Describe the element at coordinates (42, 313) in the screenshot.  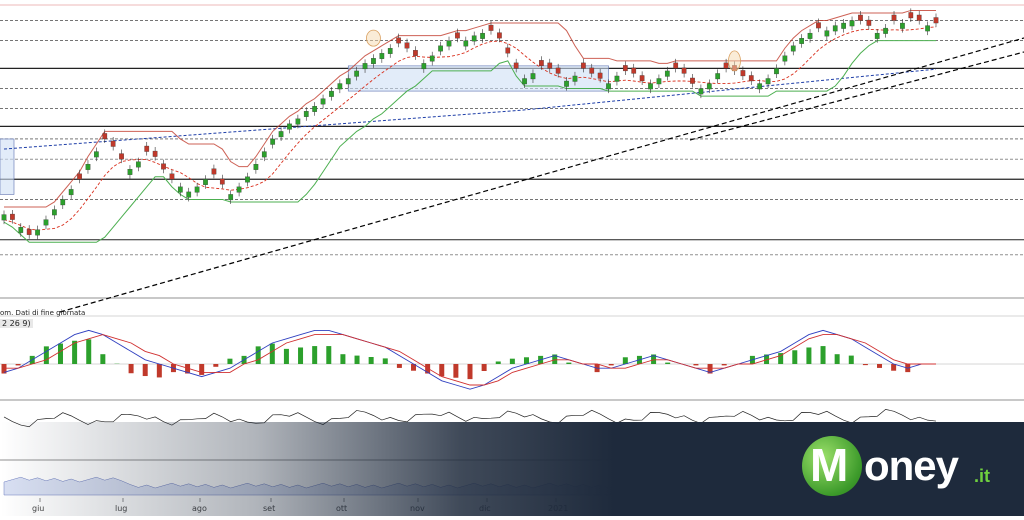
I see `macd-source-label: om. Dati di fine giornata` at that location.